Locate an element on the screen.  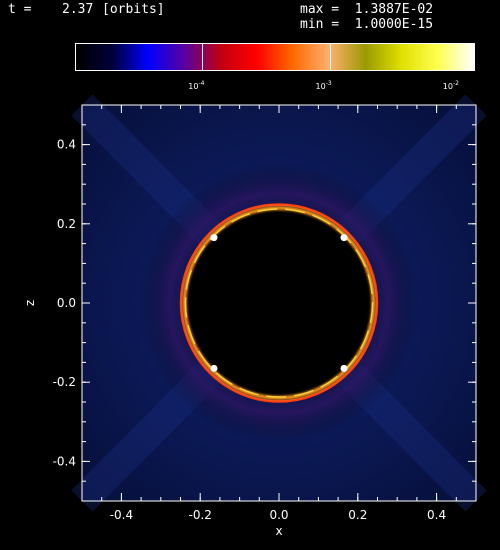
y-tick-label: 0.4 is located at coordinates (66, 145).